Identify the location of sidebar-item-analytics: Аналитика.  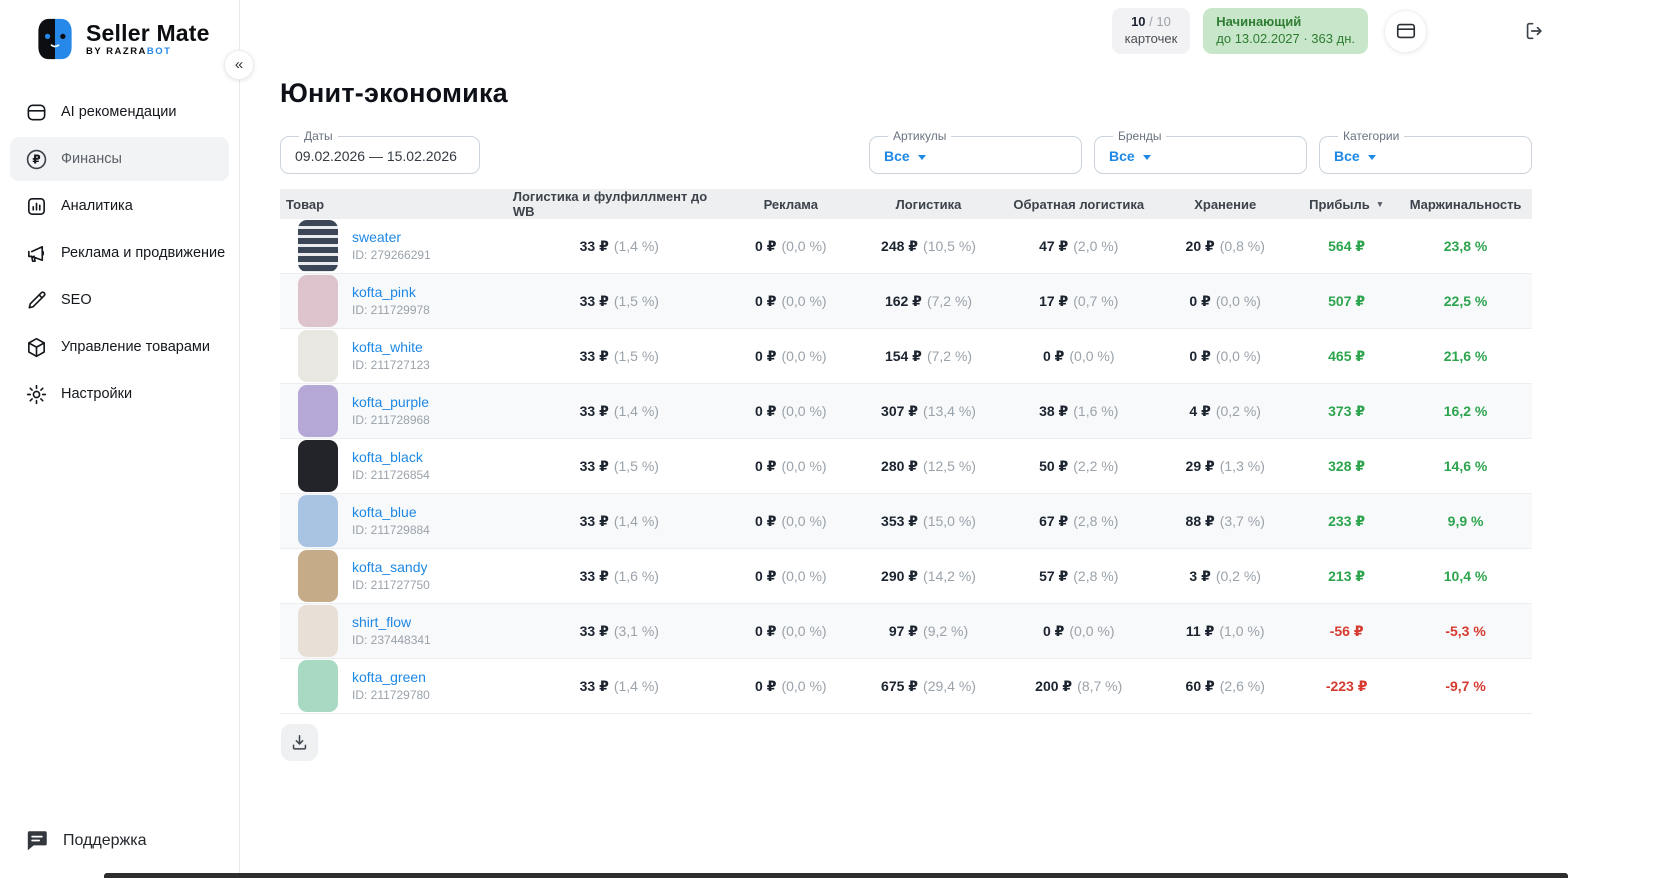
(119, 206).